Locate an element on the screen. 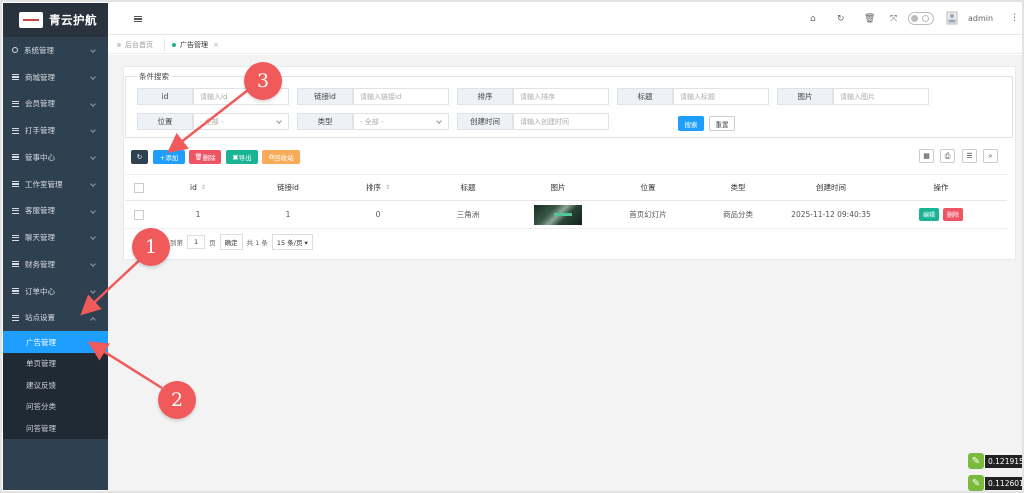 The height and width of the screenshot is (493, 1024). column-link-id: 链接id is located at coordinates (288, 187).